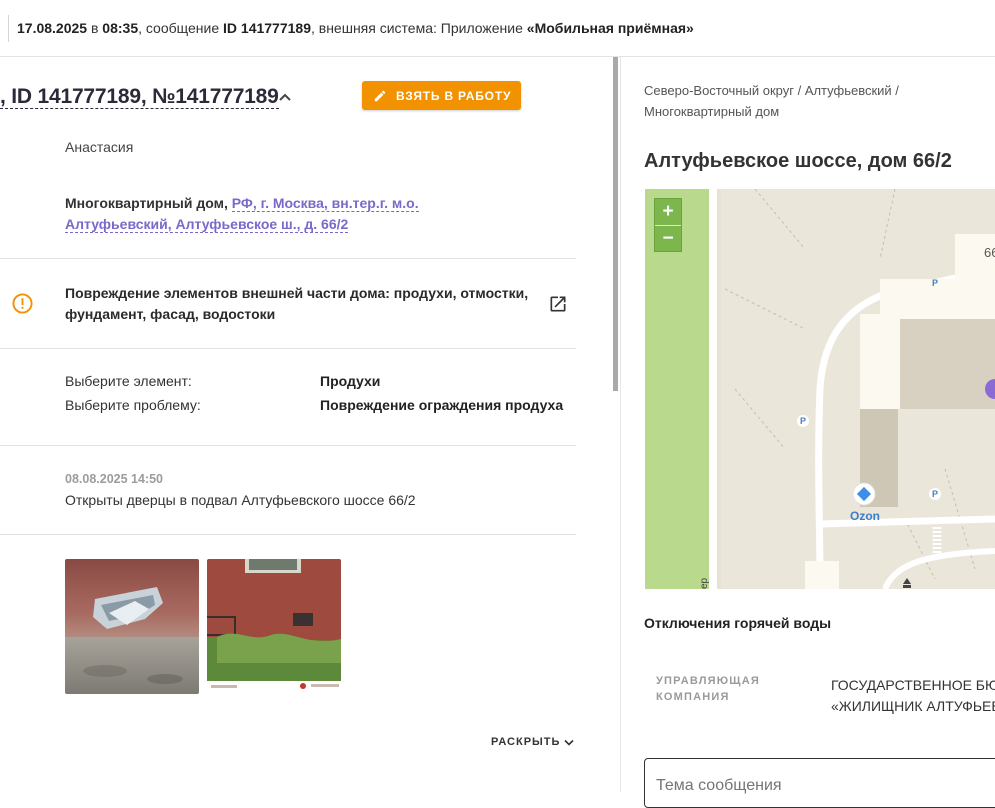  Describe the element at coordinates (569, 742) in the screenshot. I see `chevron-down-icon` at that location.